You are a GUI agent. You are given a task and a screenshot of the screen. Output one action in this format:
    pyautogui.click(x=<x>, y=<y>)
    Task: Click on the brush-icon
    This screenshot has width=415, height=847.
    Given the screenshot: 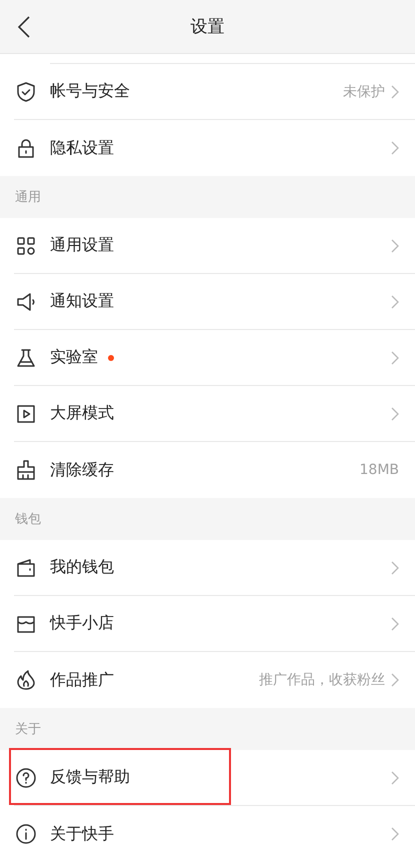 What is the action you would take?
    pyautogui.click(x=26, y=470)
    